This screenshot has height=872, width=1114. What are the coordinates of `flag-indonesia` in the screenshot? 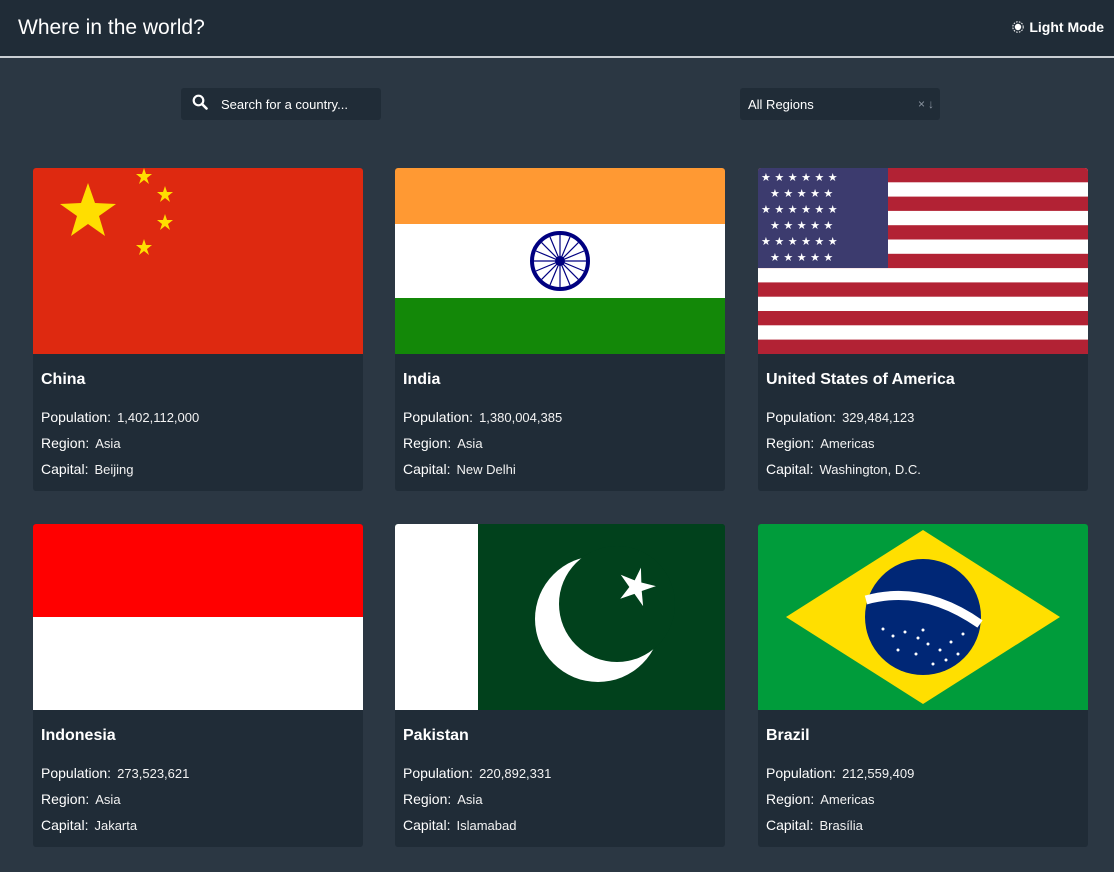 It's located at (198, 617).